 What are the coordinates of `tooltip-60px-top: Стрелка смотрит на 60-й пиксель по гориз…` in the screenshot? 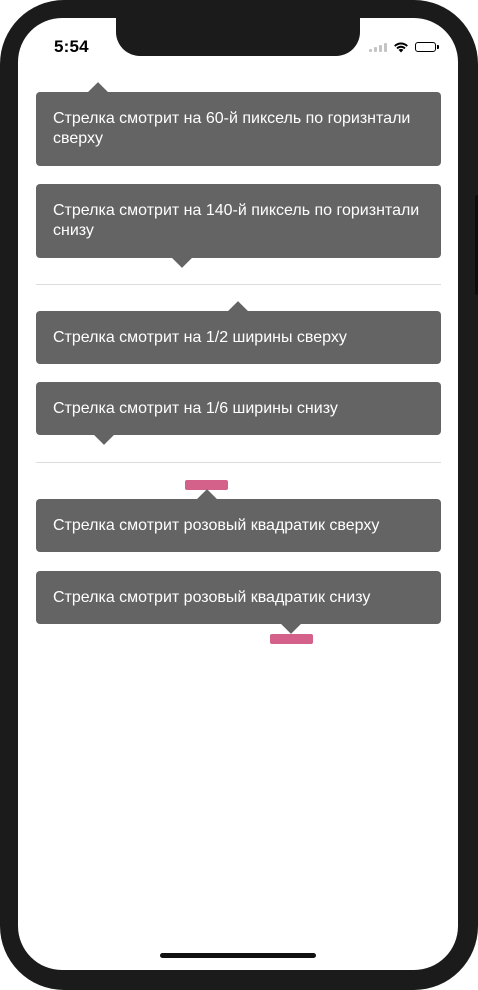 It's located at (238, 124).